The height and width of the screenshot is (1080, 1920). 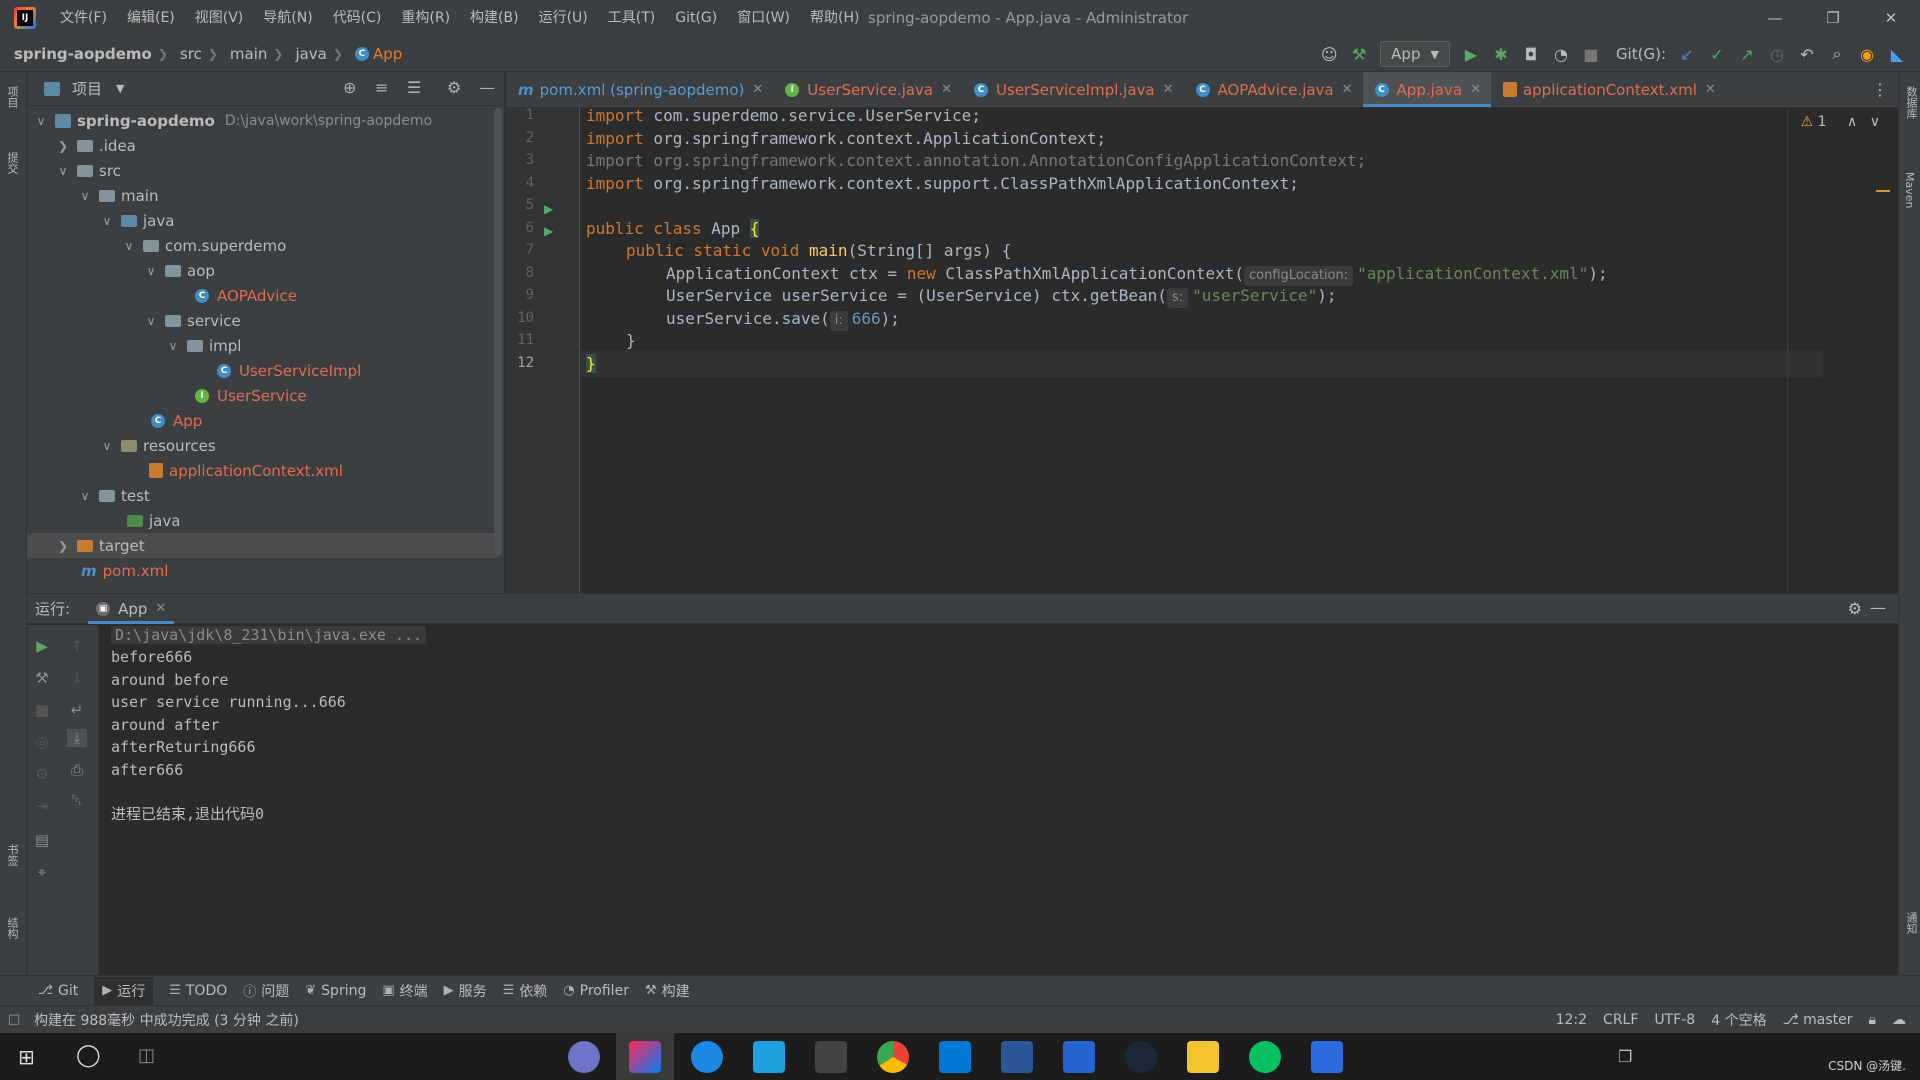 What do you see at coordinates (1840, 122) in the screenshot?
I see `inspection-widget: ⚠ 1 ∧ ∨` at bounding box center [1840, 122].